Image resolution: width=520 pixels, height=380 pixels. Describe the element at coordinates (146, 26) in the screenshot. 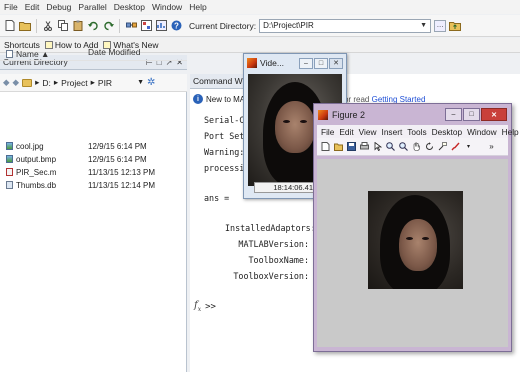

I see `guide-icon` at that location.